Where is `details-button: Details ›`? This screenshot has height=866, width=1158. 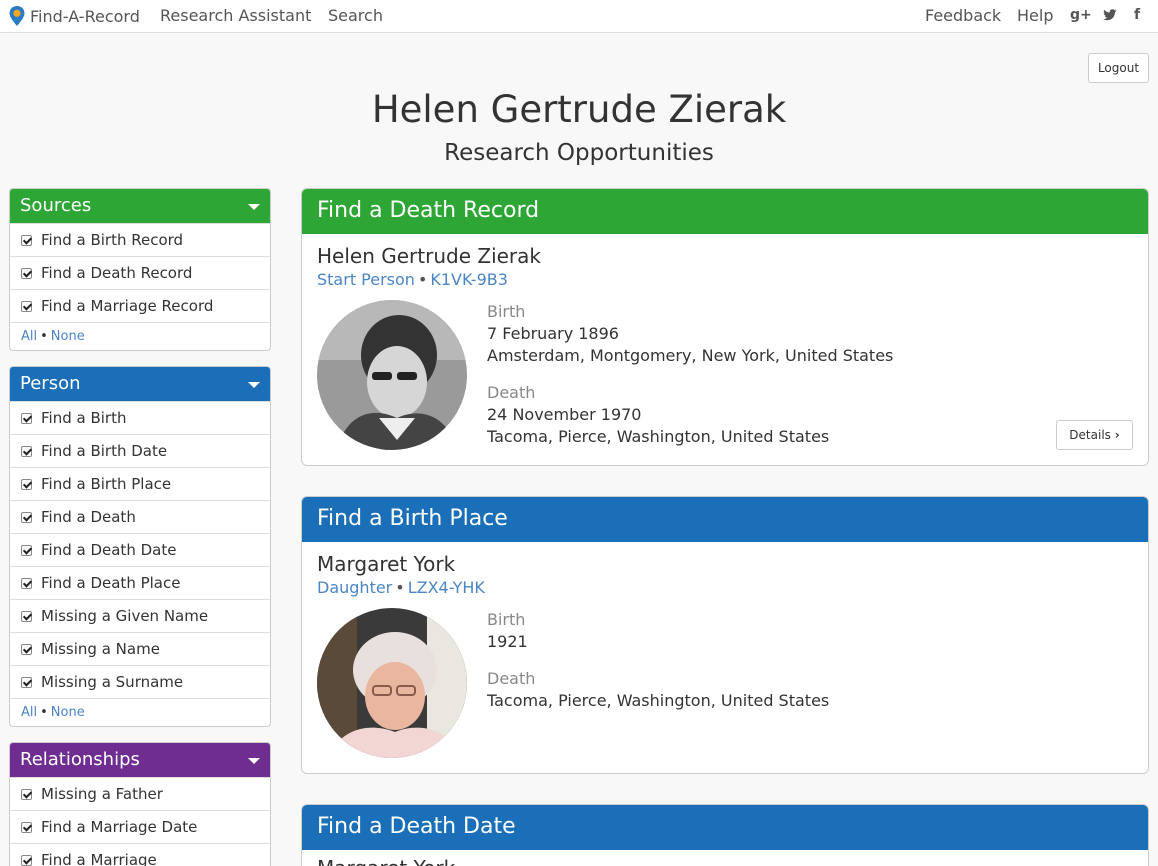 details-button: Details › is located at coordinates (1094, 435).